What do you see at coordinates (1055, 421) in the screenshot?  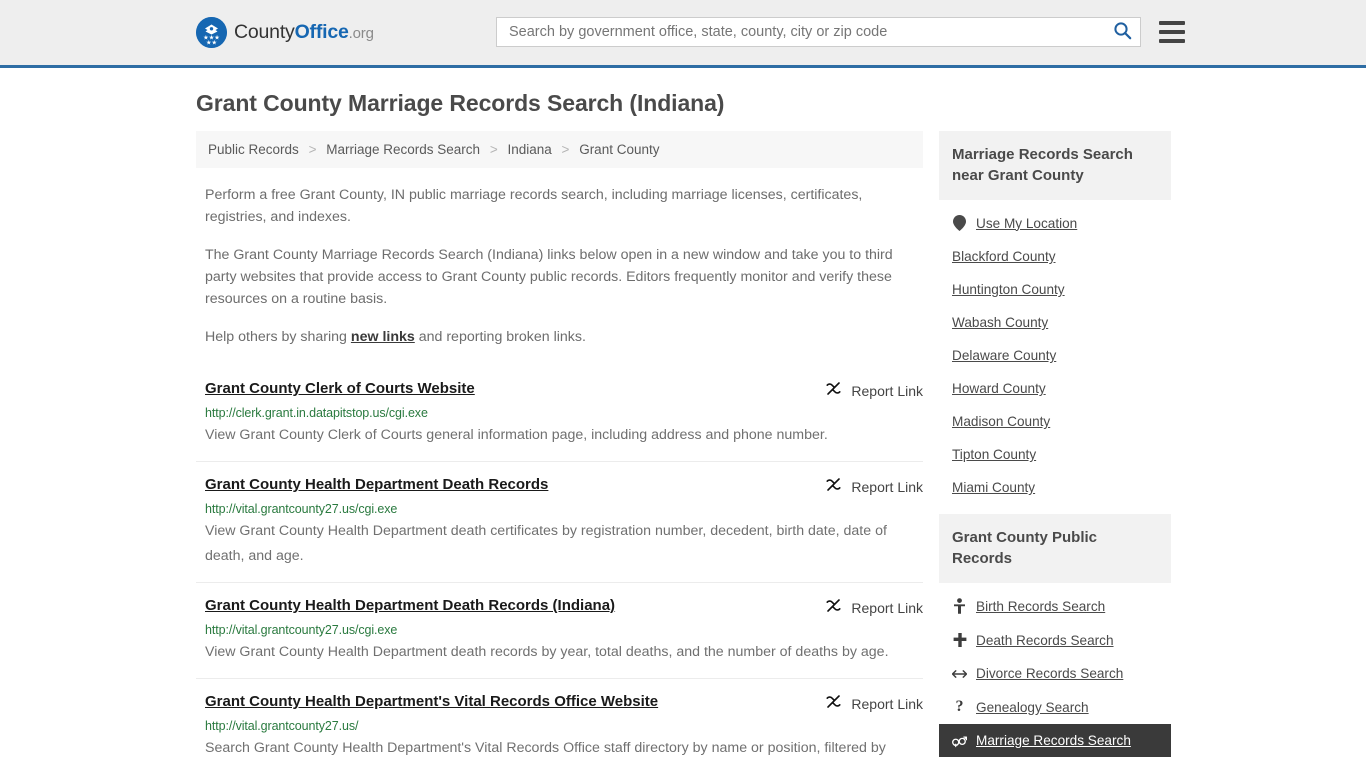 I see `nearby-county-link: Madison County` at bounding box center [1055, 421].